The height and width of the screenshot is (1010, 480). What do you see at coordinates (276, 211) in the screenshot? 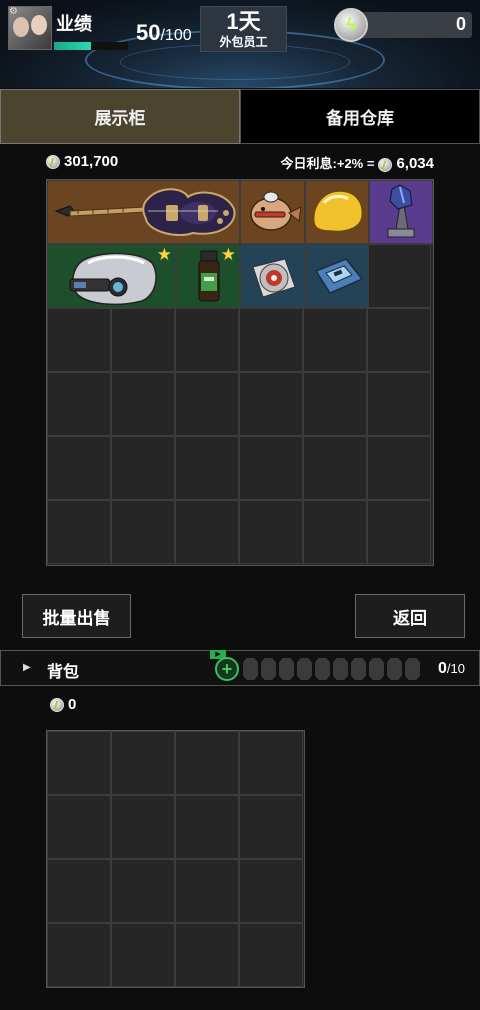
I see `toy-fish-icon` at bounding box center [276, 211].